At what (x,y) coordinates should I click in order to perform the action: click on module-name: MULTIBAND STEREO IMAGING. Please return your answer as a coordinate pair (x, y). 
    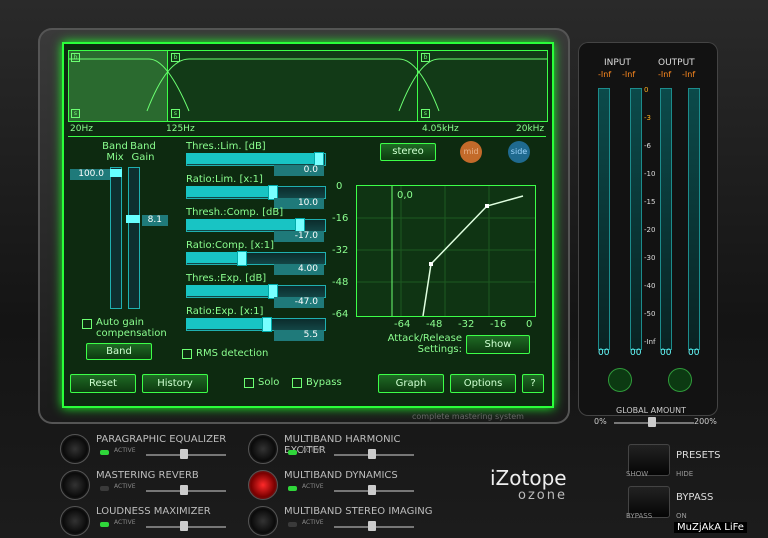
    Looking at the image, I should click on (358, 511).